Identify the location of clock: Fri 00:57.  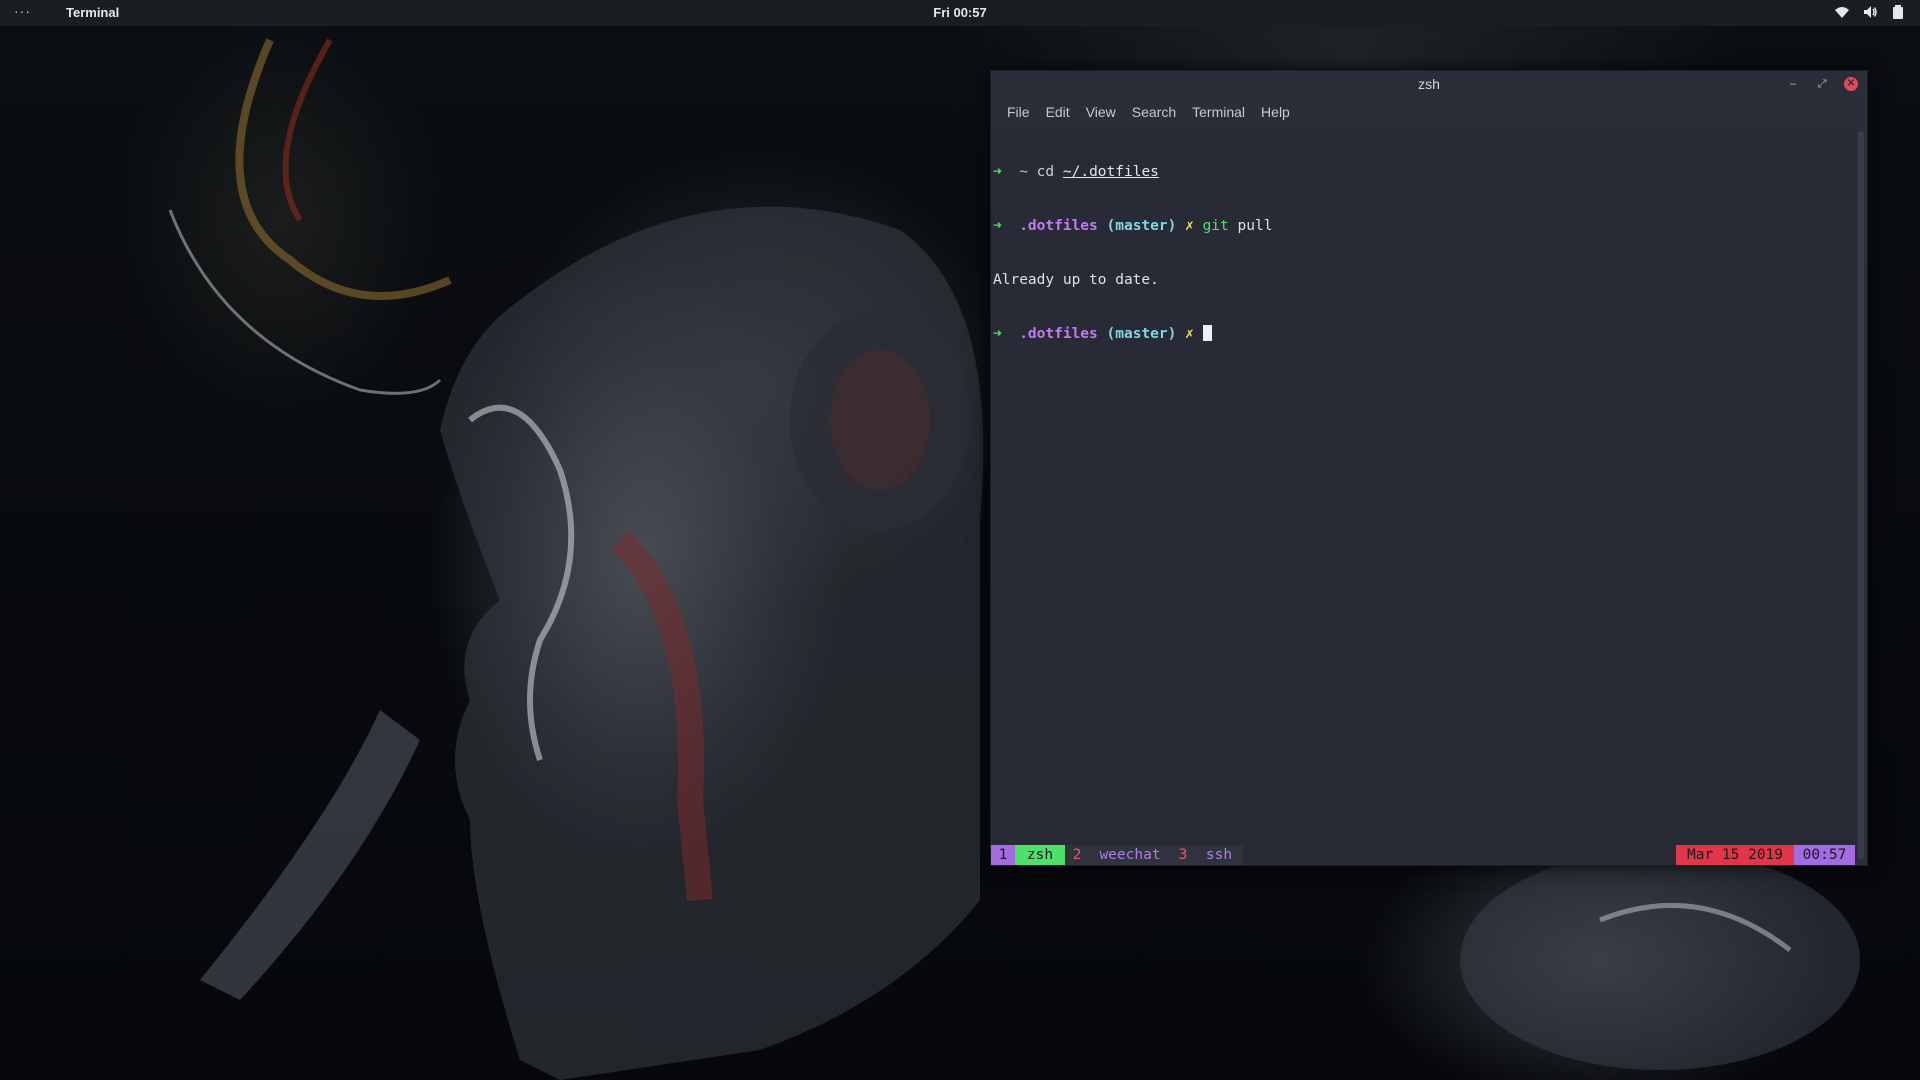
(959, 12).